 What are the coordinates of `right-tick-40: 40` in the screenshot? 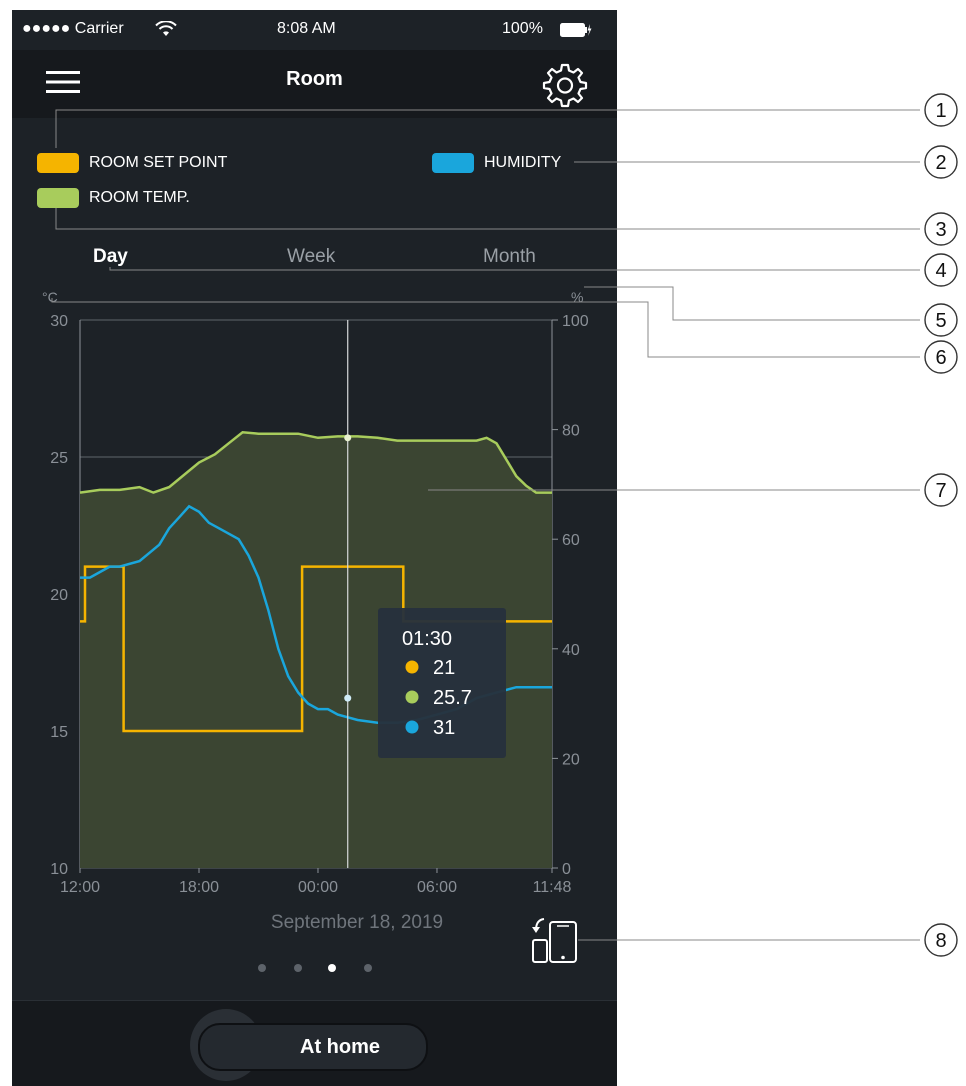 It's located at (571, 650).